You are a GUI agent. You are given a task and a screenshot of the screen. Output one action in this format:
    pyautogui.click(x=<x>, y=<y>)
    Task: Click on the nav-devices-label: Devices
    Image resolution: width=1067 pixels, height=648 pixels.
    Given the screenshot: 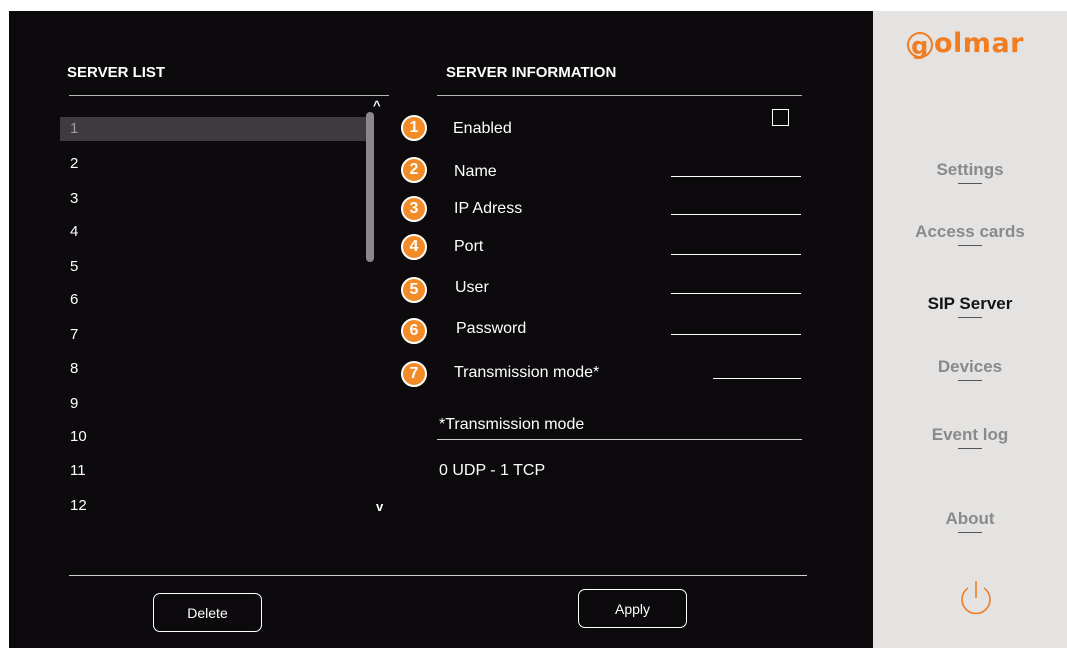 What is the action you would take?
    pyautogui.click(x=970, y=366)
    